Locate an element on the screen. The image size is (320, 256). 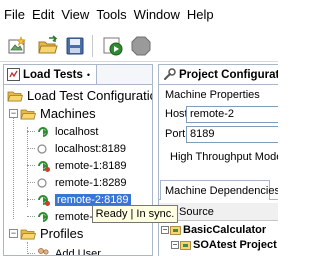
host-label: Host is located at coordinates (176, 114).